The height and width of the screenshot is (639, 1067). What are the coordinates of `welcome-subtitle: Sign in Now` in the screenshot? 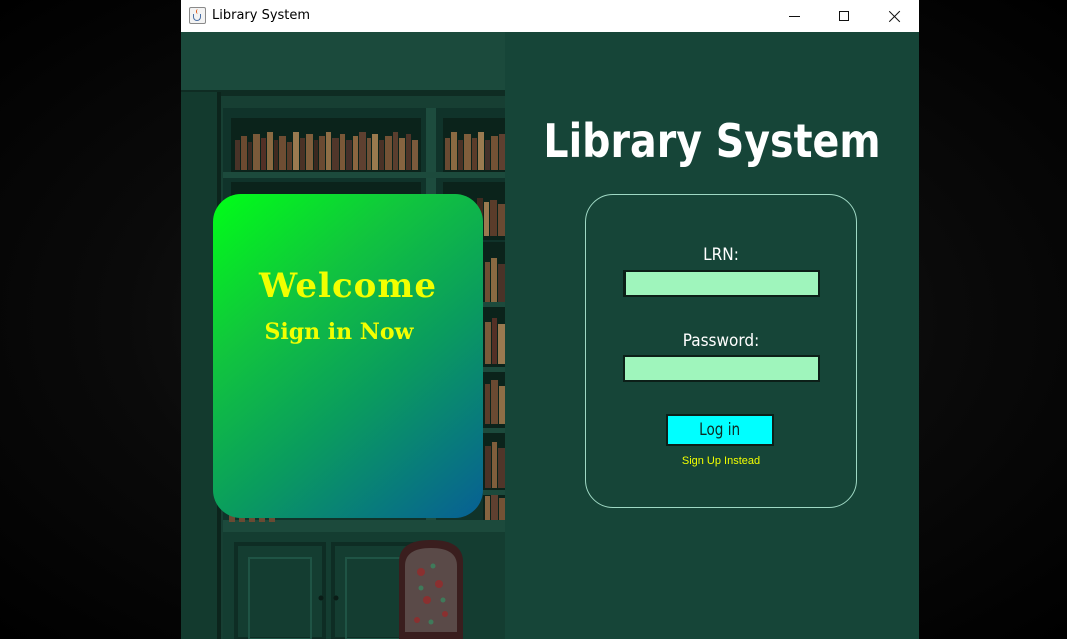 It's located at (339, 332).